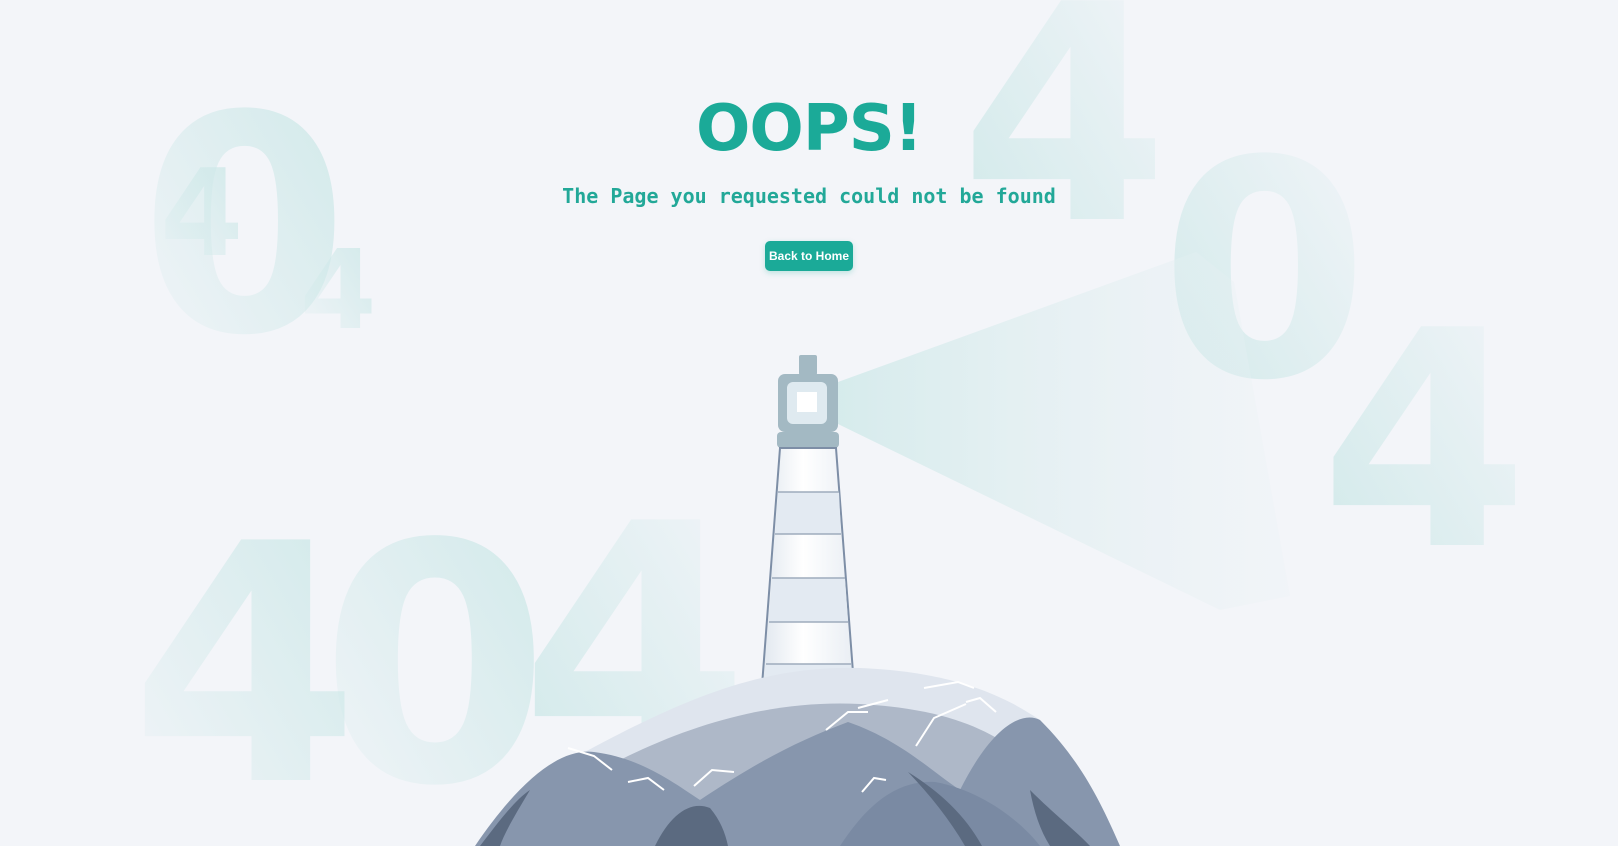 The image size is (1618, 846). What do you see at coordinates (809, 256) in the screenshot?
I see `back-to-home-button: Back to Home` at bounding box center [809, 256].